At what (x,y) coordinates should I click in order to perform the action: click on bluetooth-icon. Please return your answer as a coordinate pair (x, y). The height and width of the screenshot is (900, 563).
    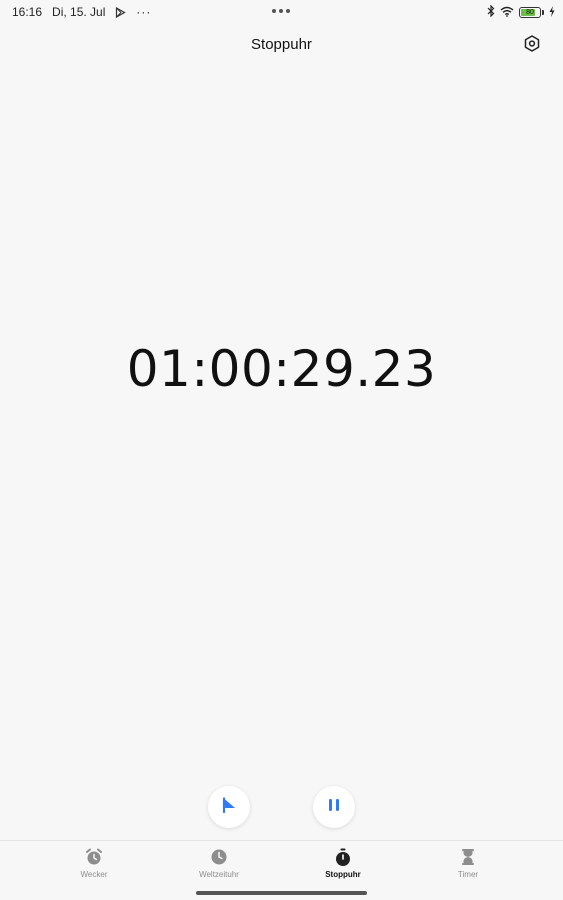
    Looking at the image, I should click on (491, 12).